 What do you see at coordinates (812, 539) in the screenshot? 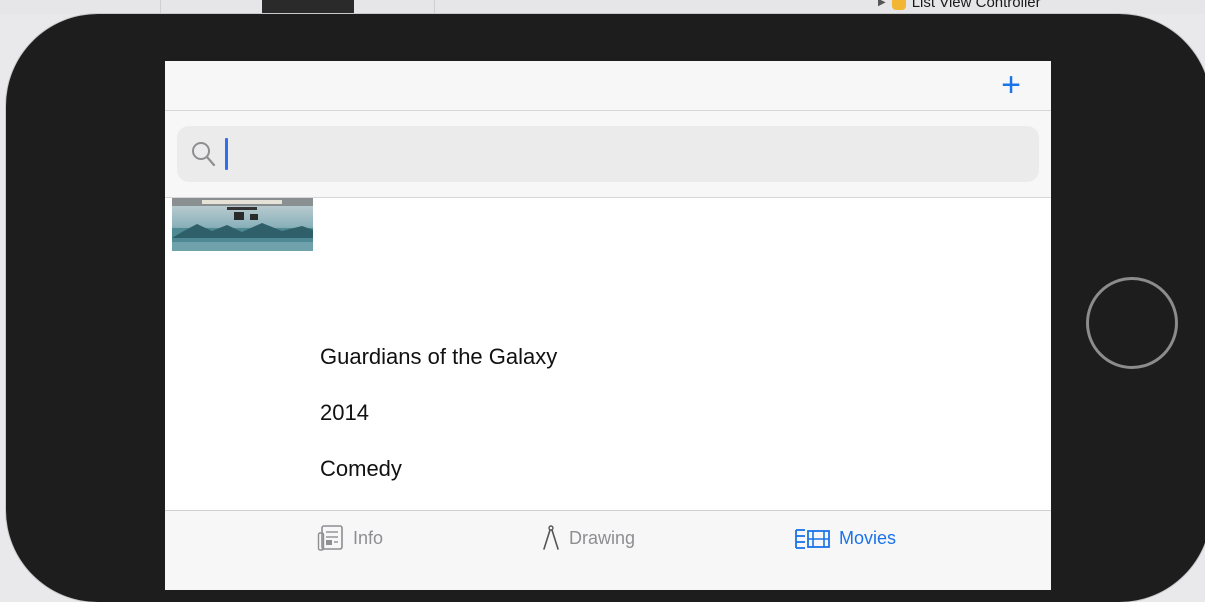
I see `movies-list-icon` at bounding box center [812, 539].